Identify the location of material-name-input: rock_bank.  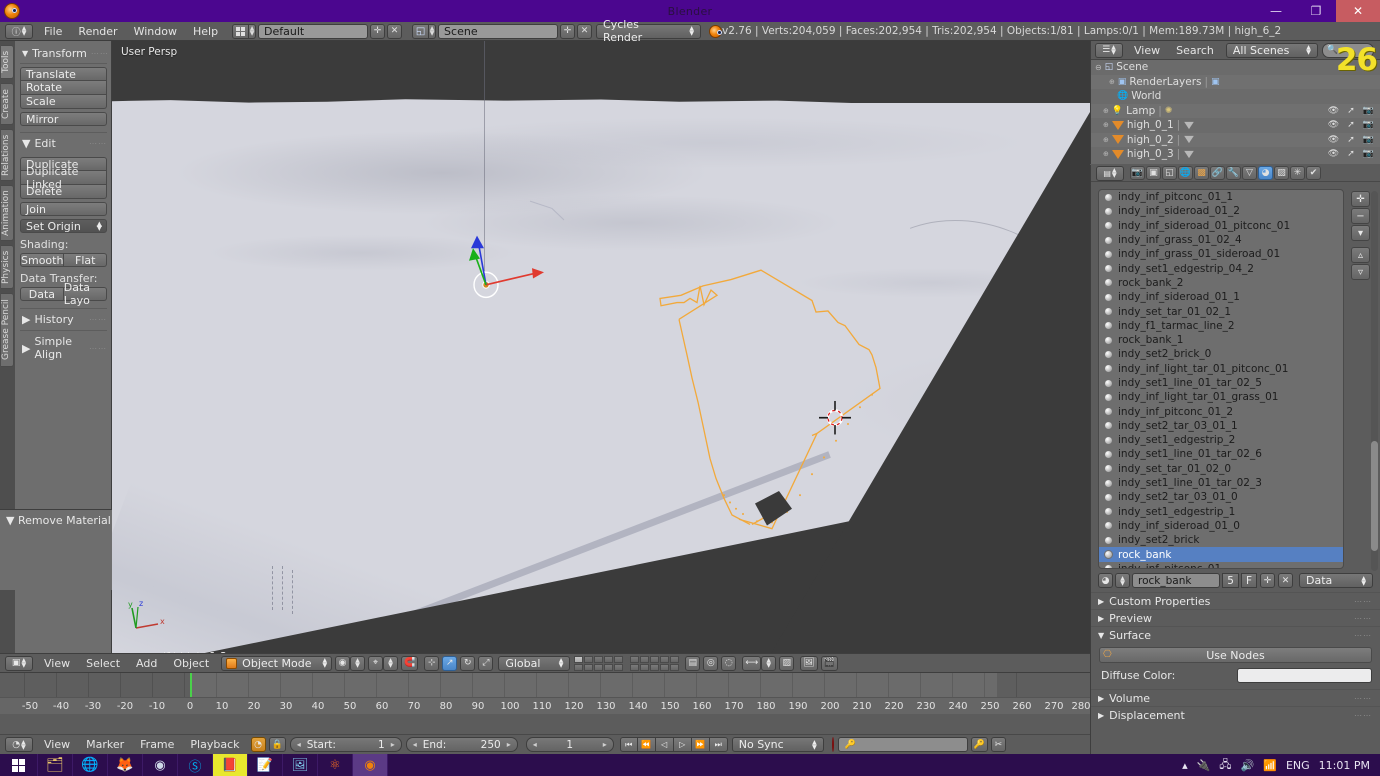
(1176, 580).